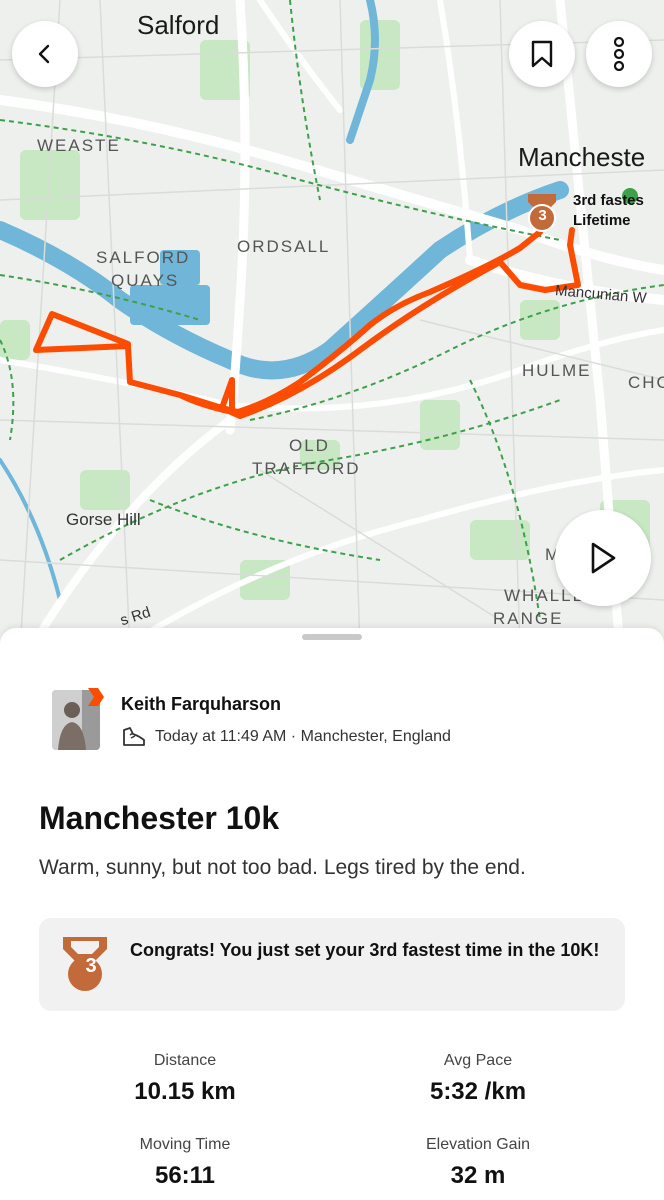 Image resolution: width=664 pixels, height=1200 pixels. I want to click on stat-distance: Distance 10.15 km, so click(185, 1079).